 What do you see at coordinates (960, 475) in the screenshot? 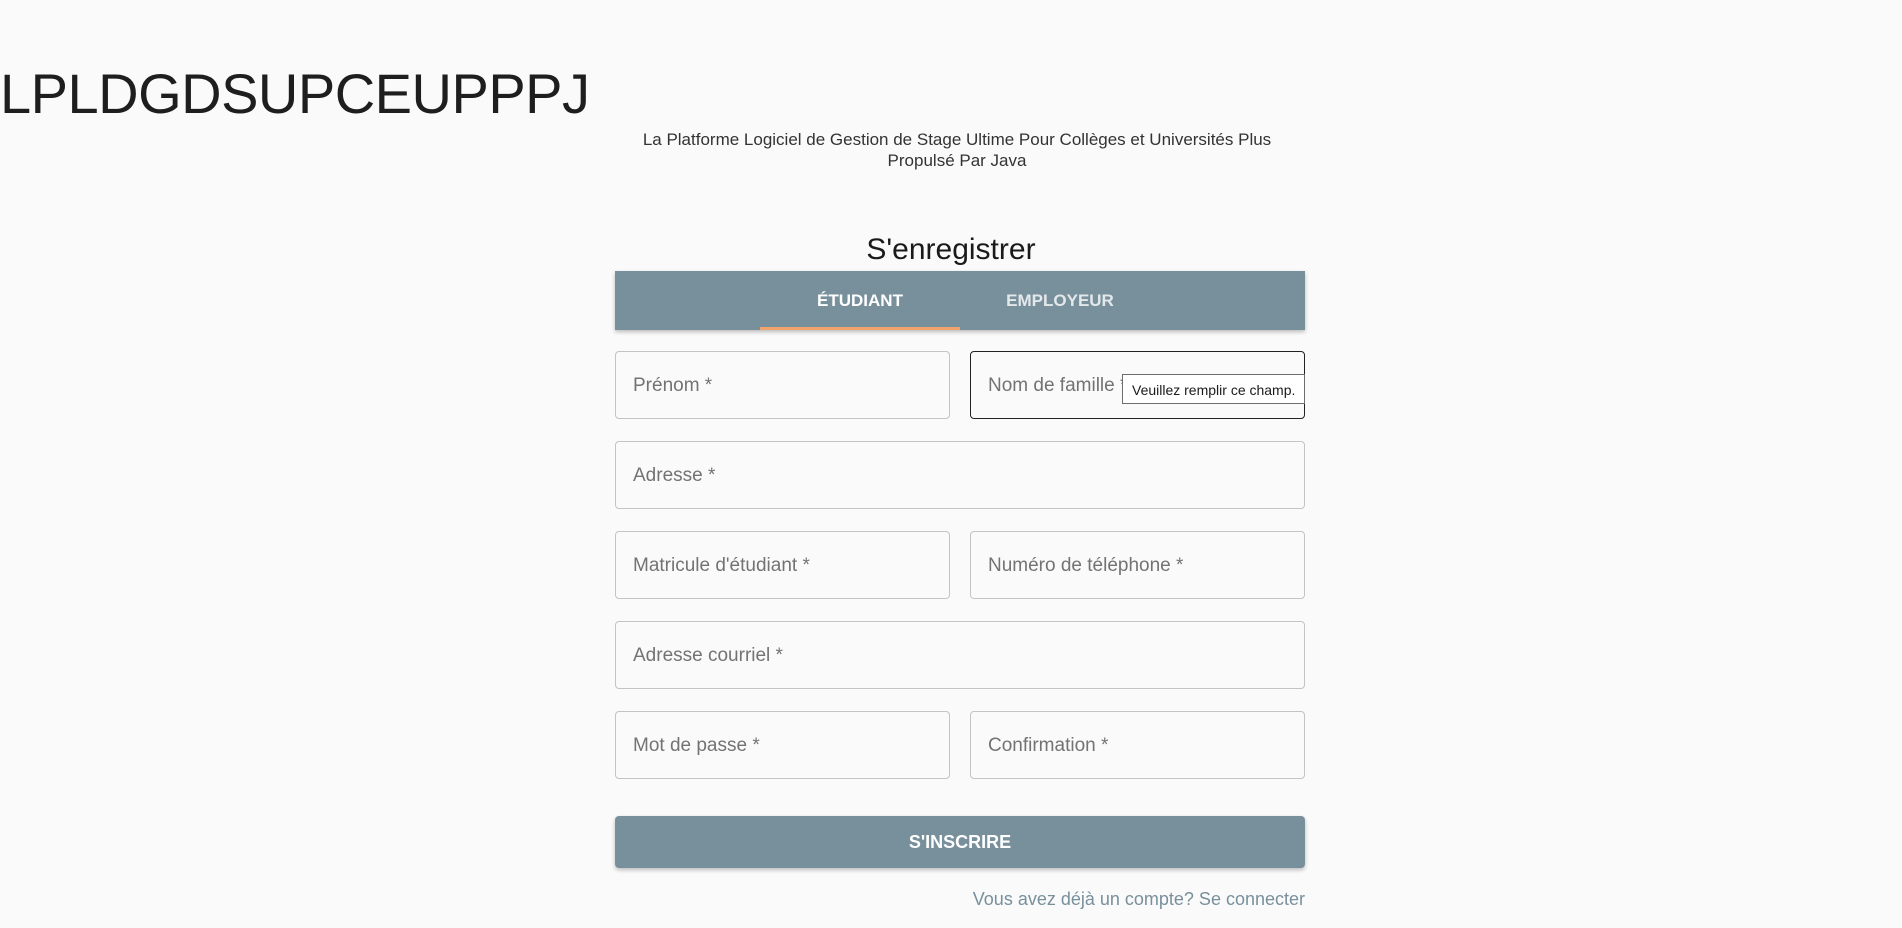
I see `address-field: Adresse *` at bounding box center [960, 475].